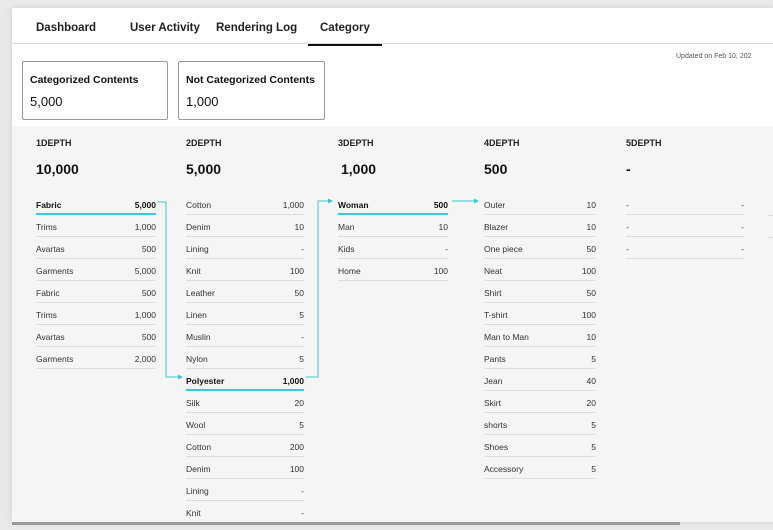  What do you see at coordinates (202, 101) in the screenshot?
I see `card-value: 1,000` at bounding box center [202, 101].